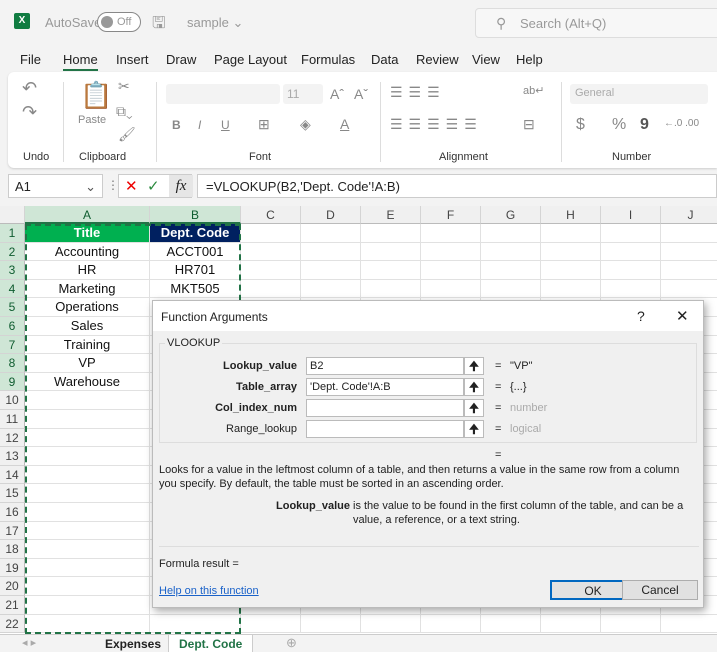 This screenshot has width=717, height=652. I want to click on horizontal-align-icons: ☰☰☰☰☰, so click(436, 124).